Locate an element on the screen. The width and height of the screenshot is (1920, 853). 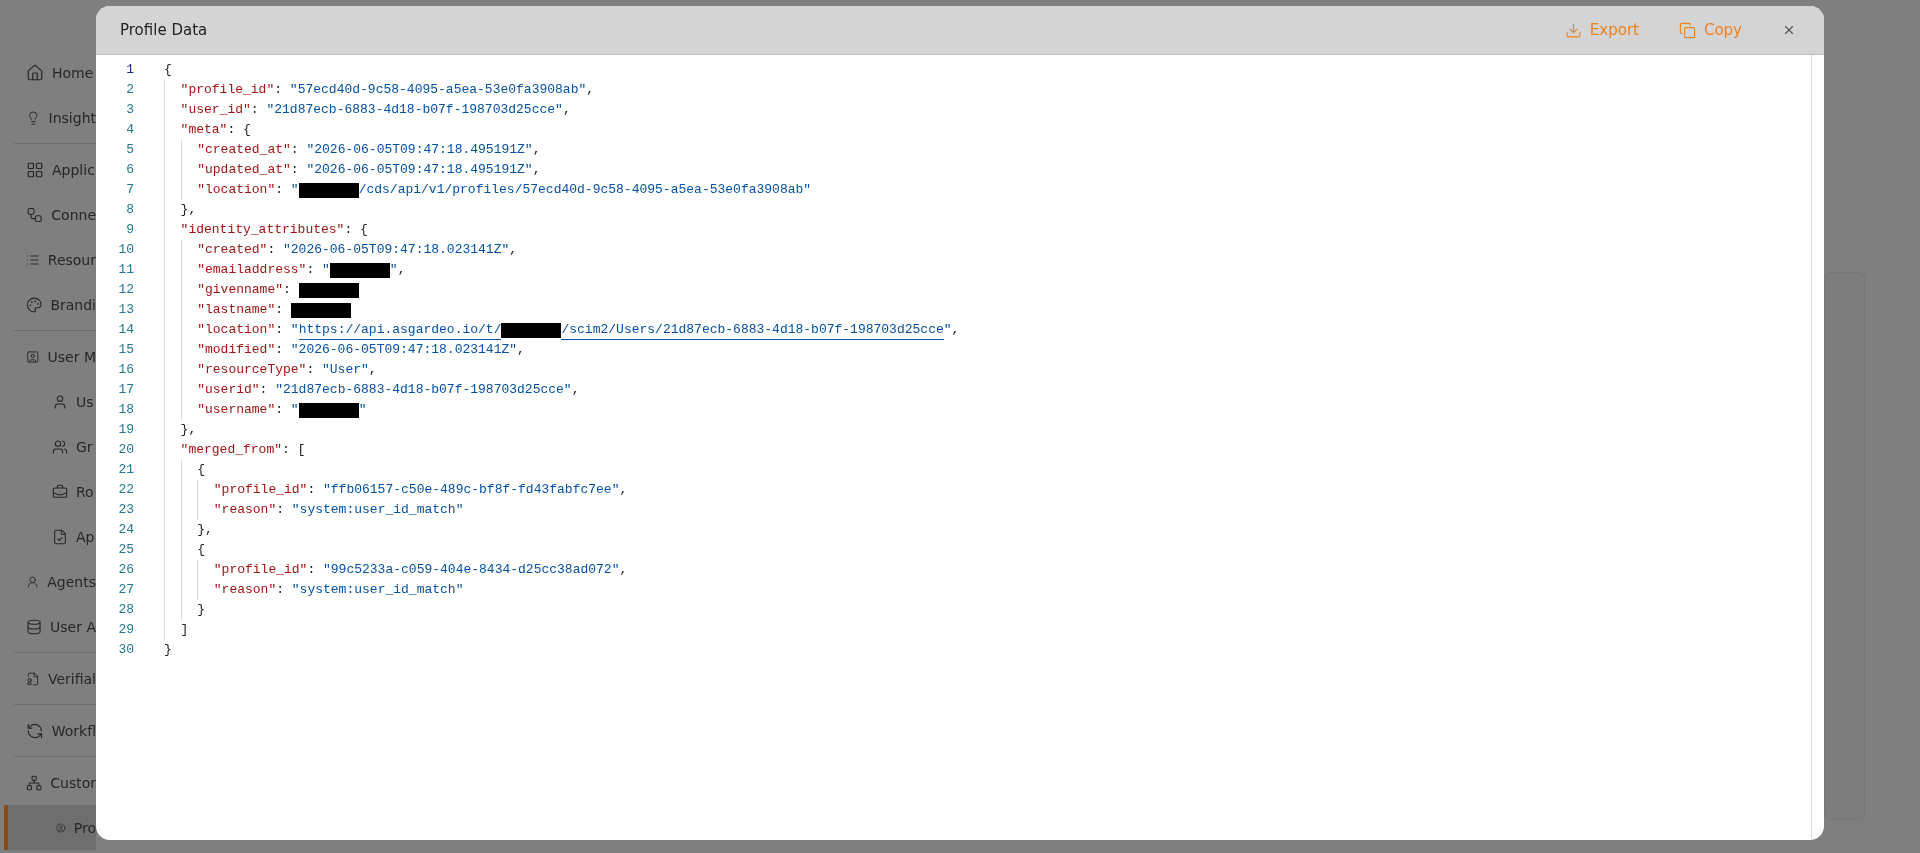
line-number: 26 is located at coordinates (126, 570).